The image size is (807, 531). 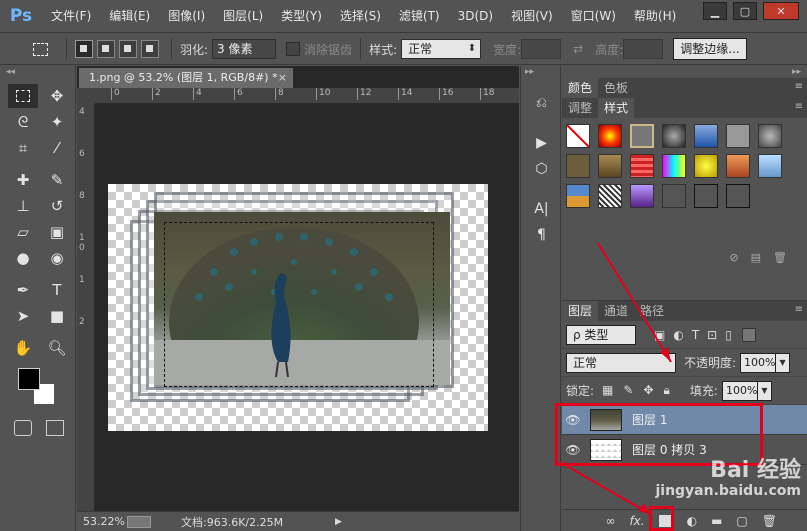 What do you see at coordinates (186, 78) in the screenshot?
I see `document-tab: 1.png @ 53.2% (图层 1, RGB/8#) * ×` at bounding box center [186, 78].